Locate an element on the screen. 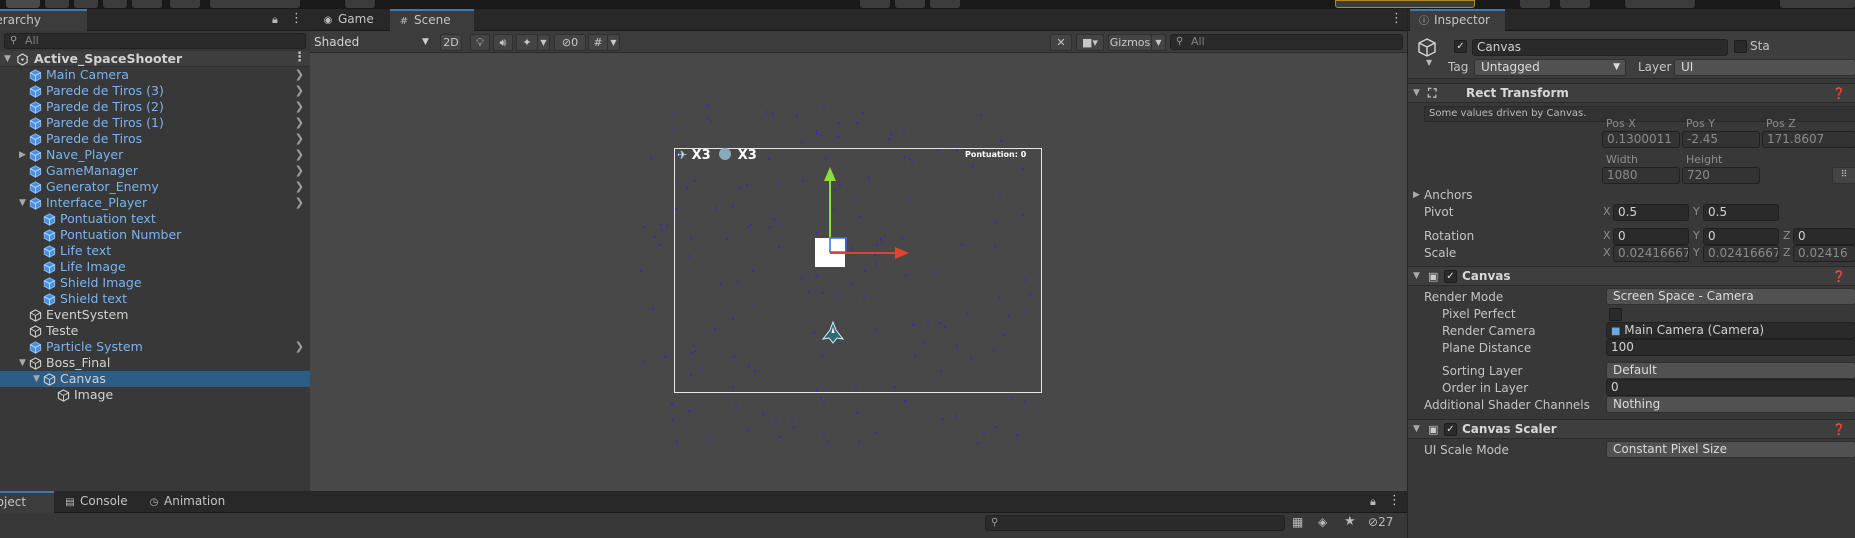 Image resolution: width=1855 pixels, height=538 pixels. render-camera-field: ■ Main Camera (Camera) is located at coordinates (1730, 330).